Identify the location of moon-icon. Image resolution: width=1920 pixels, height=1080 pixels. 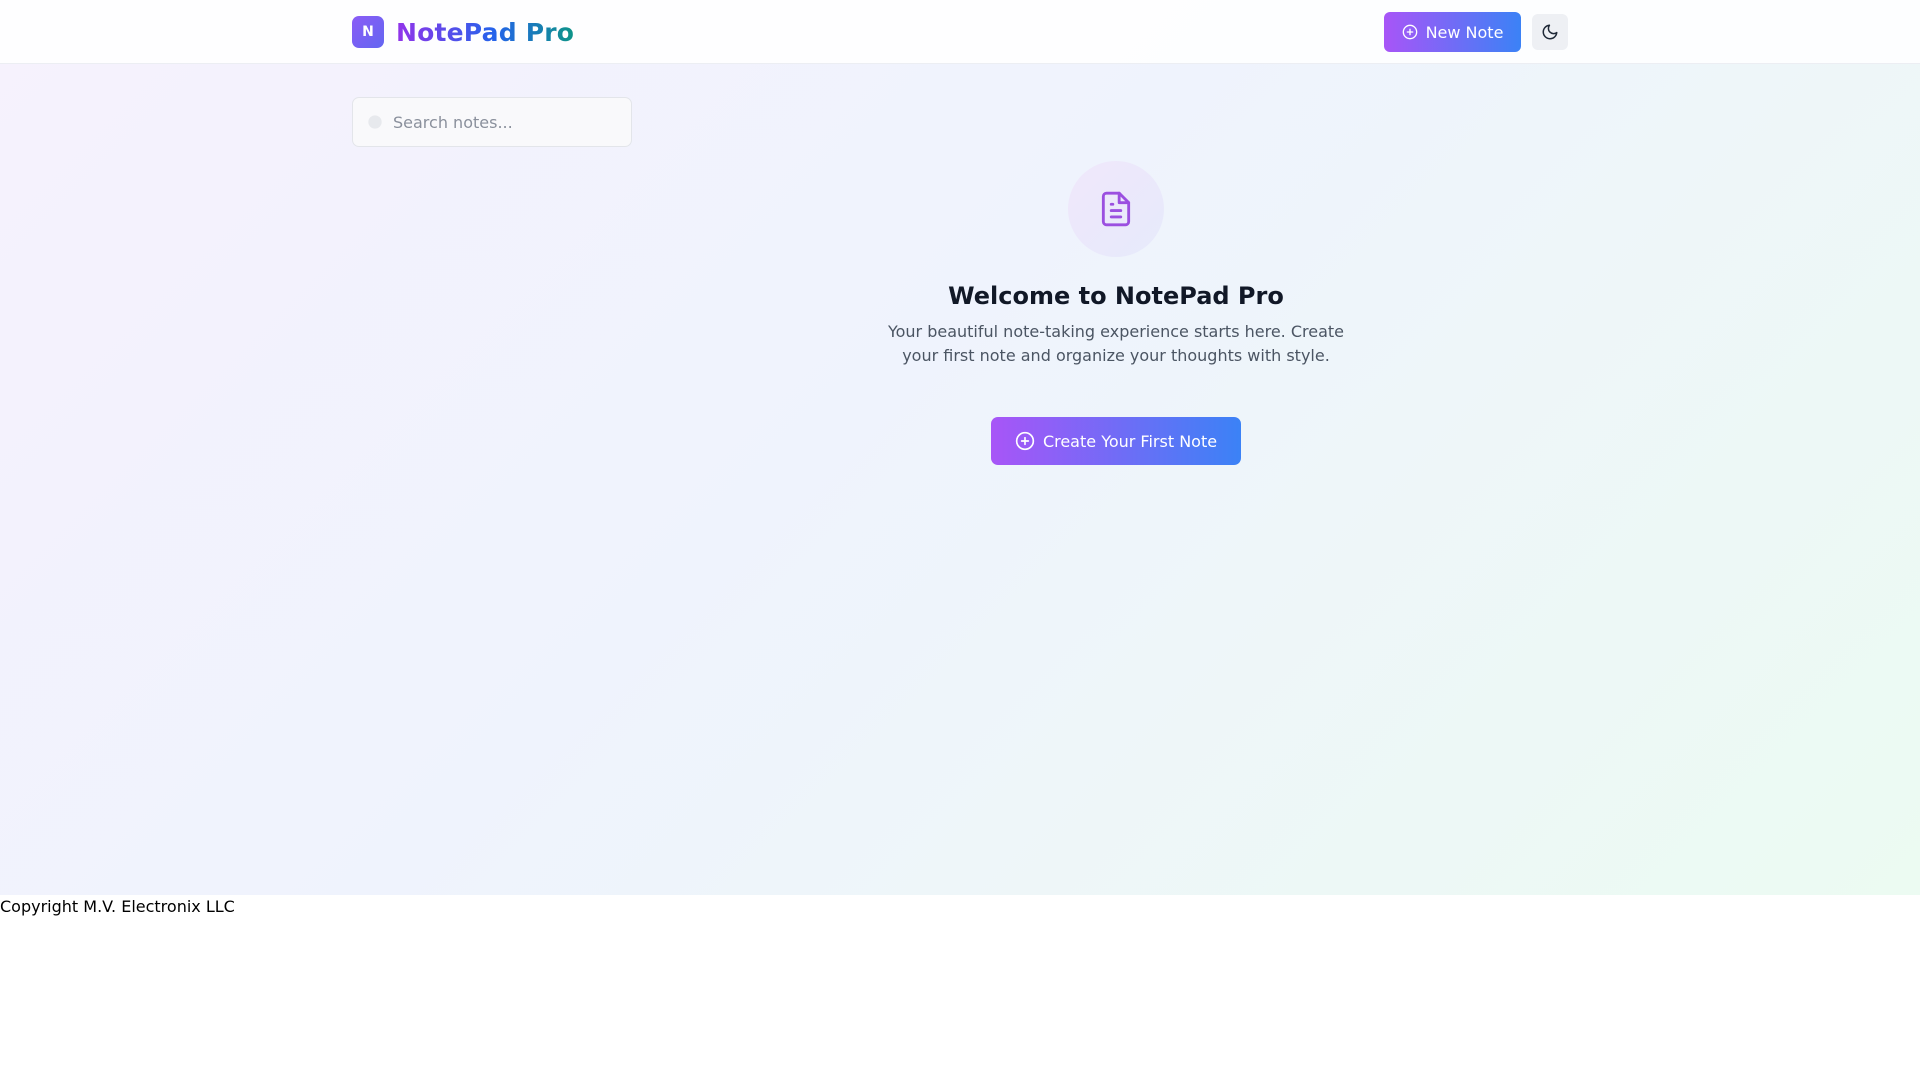
(1550, 32).